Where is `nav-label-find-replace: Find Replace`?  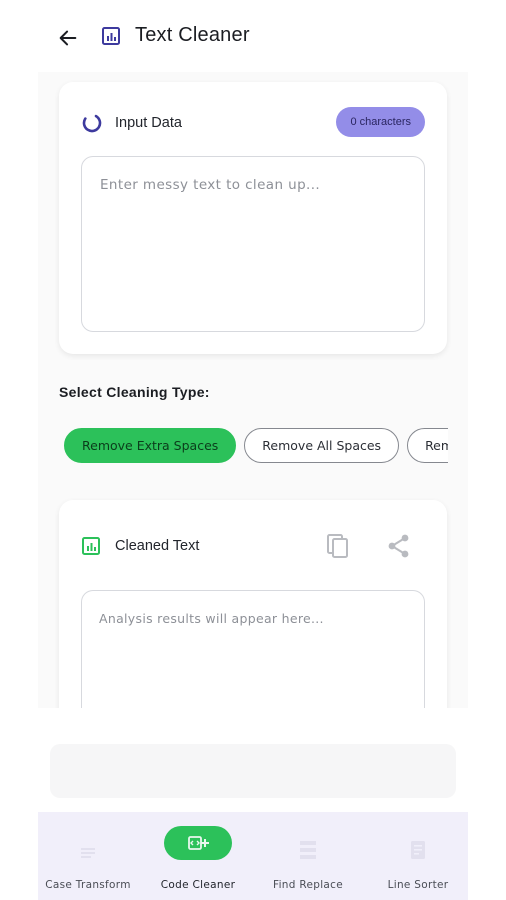 nav-label-find-replace: Find Replace is located at coordinates (308, 885).